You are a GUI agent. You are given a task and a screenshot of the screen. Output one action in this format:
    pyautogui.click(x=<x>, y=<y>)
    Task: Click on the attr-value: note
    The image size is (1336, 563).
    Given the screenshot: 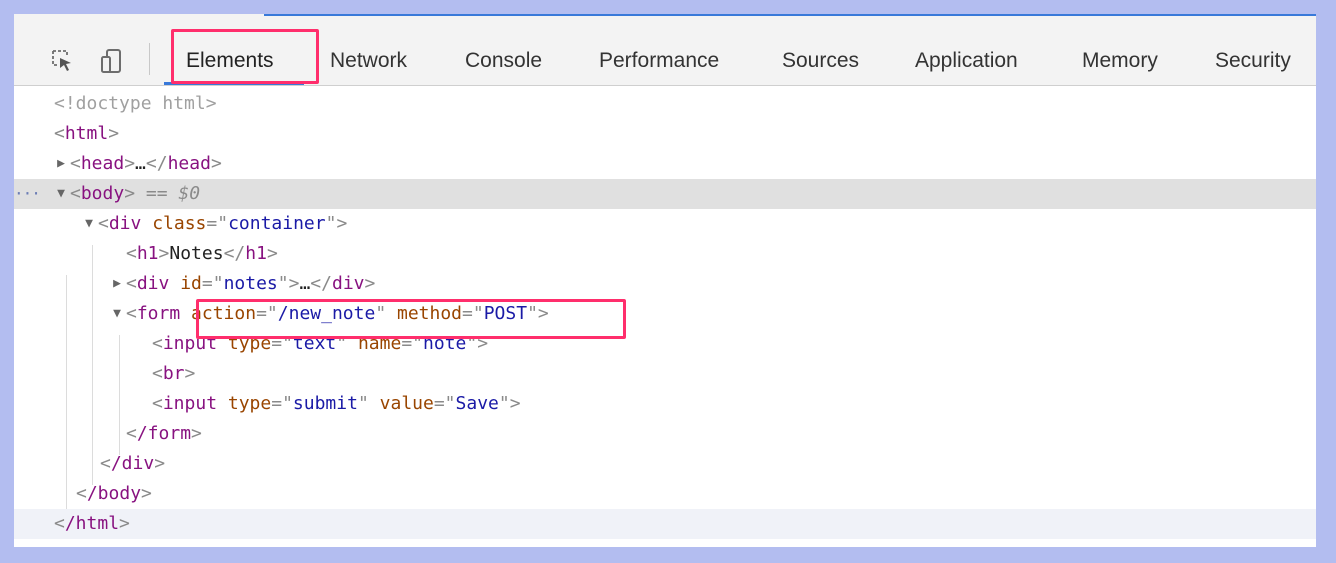 What is the action you would take?
    pyautogui.click(x=445, y=343)
    